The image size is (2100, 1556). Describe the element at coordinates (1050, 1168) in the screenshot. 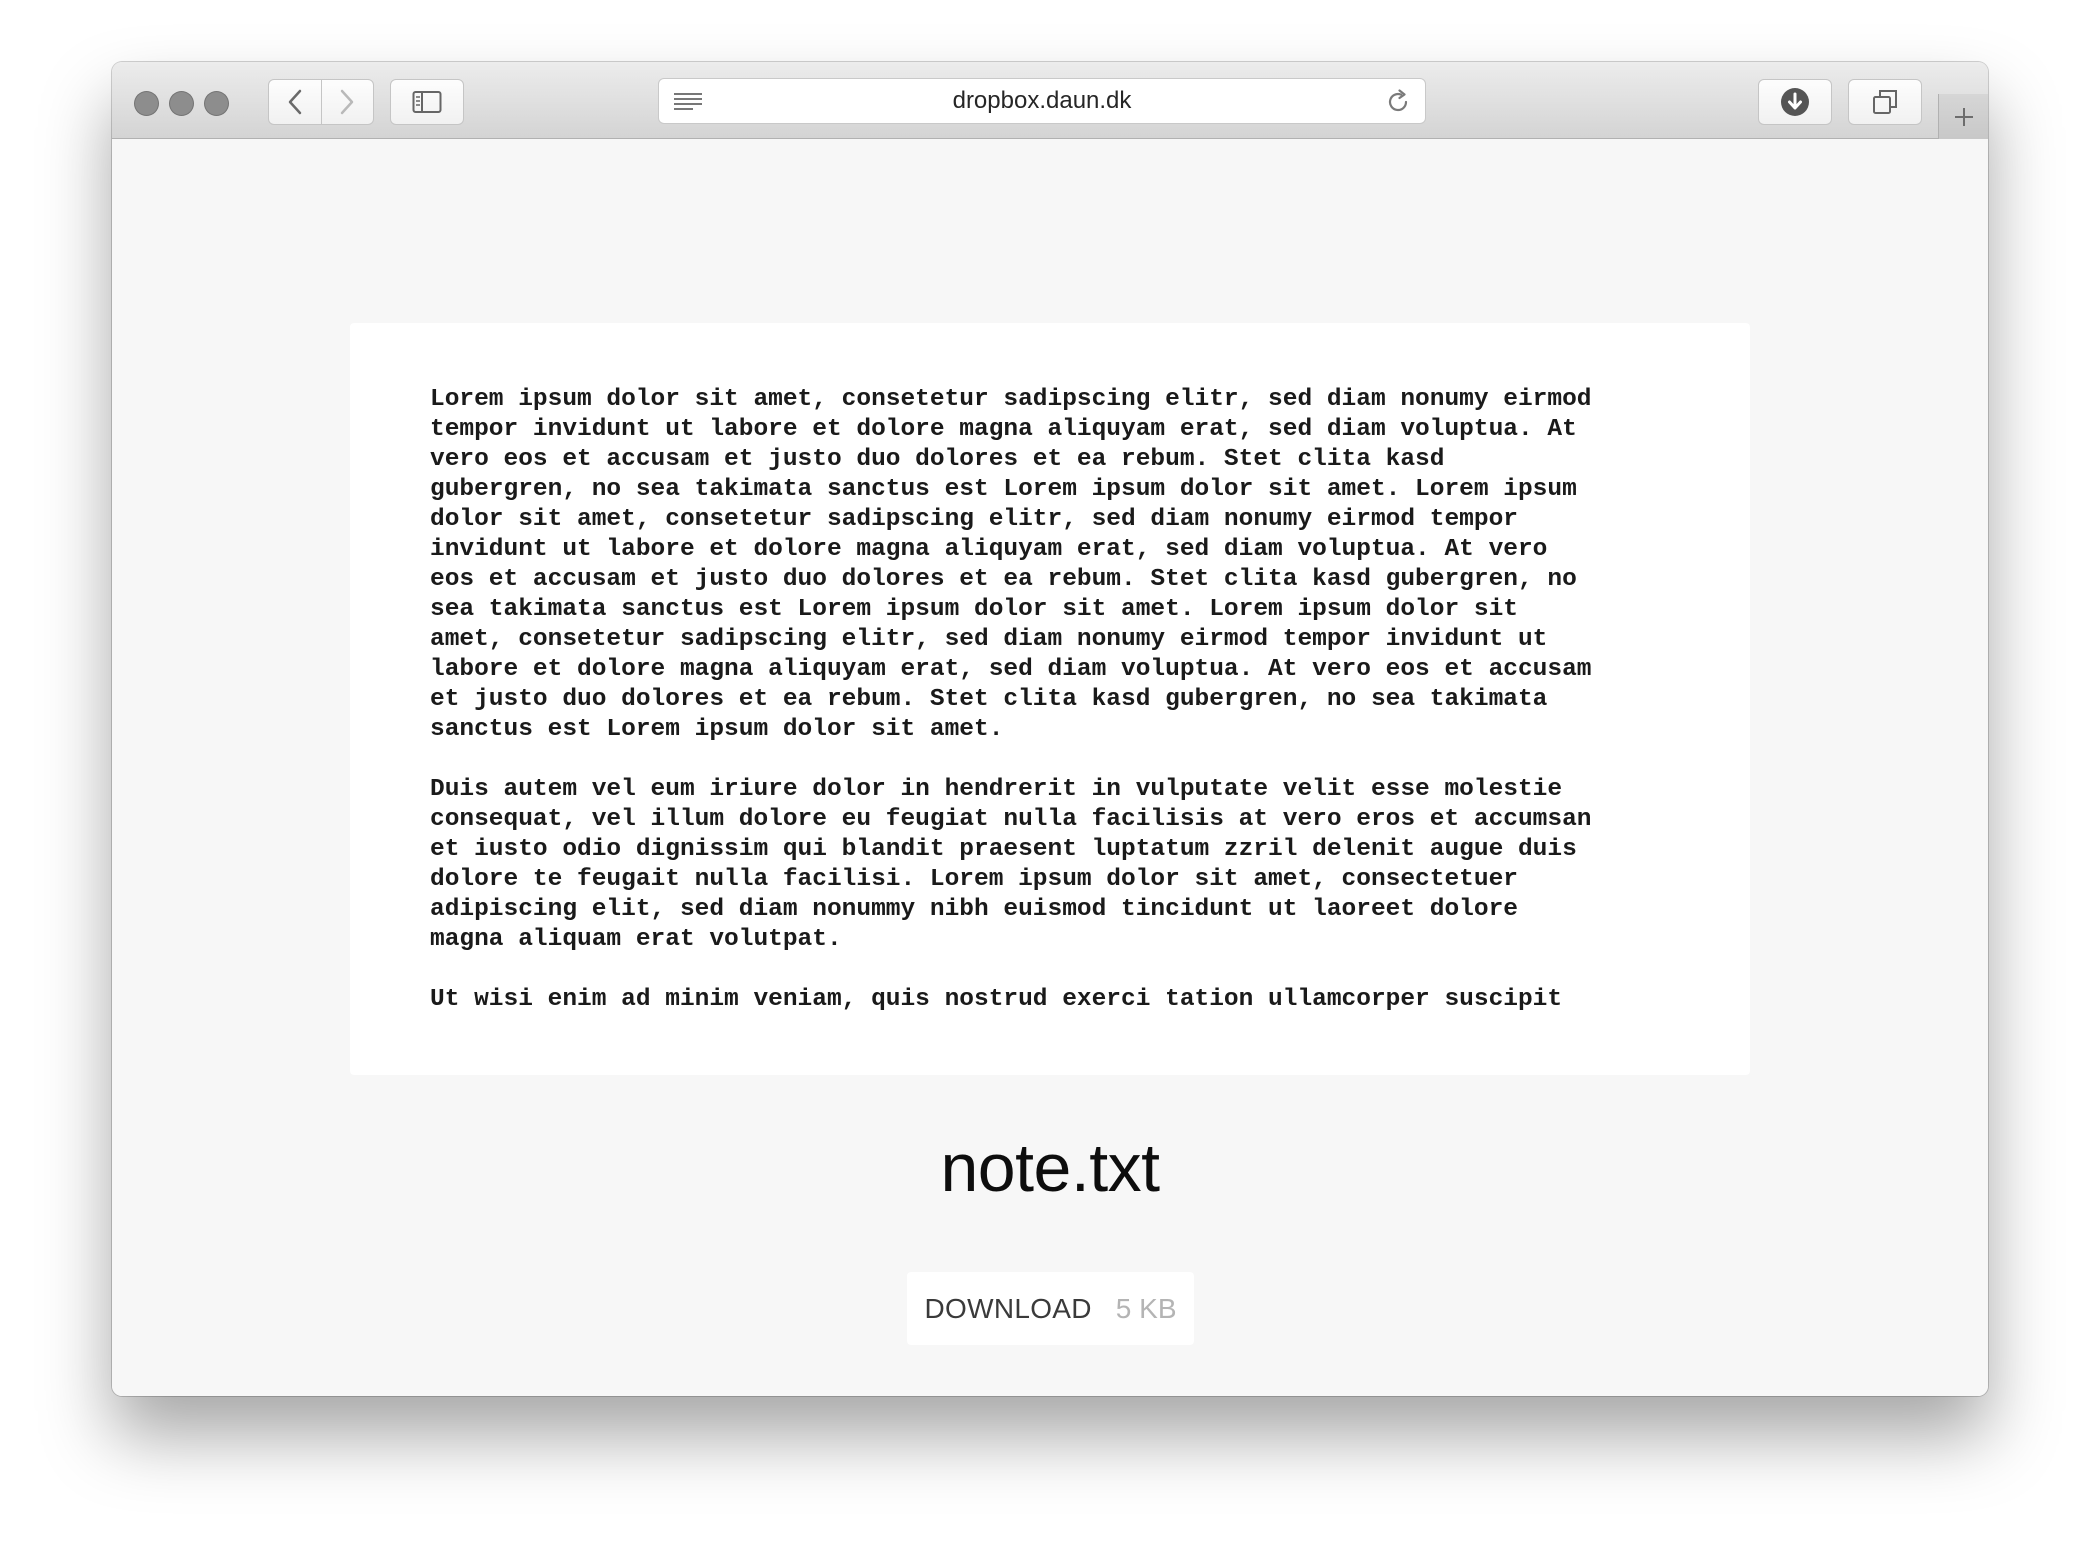

I see `file-name-title: note.txt` at that location.